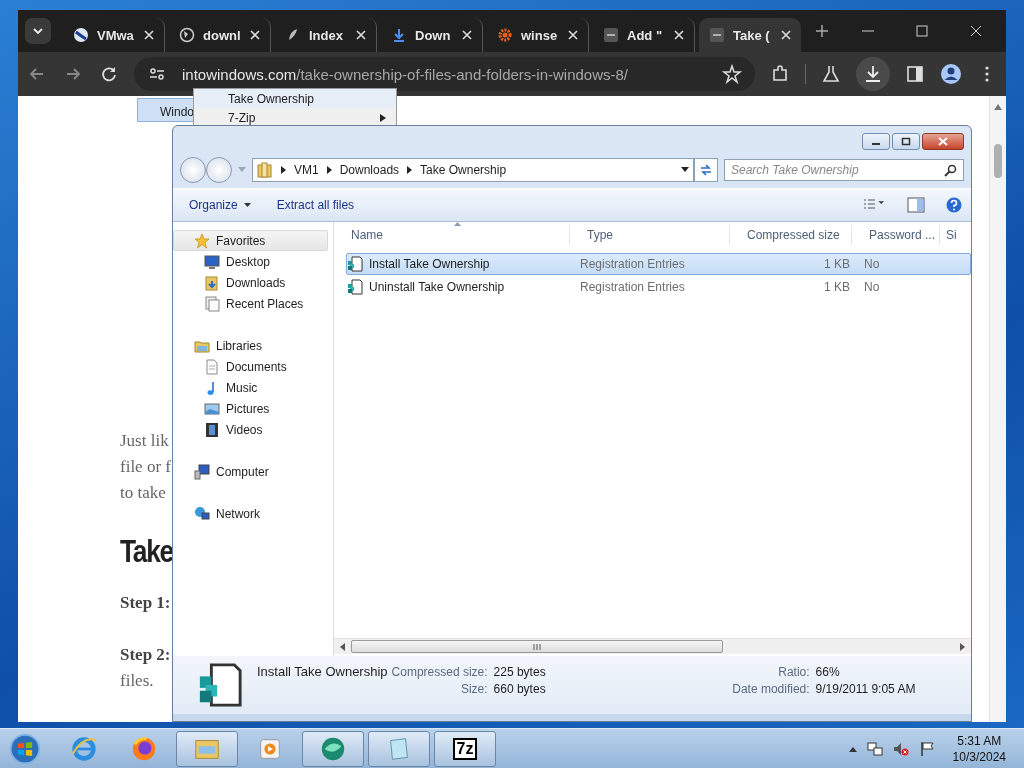  What do you see at coordinates (250, 387) in the screenshot?
I see `nav-item: Music` at bounding box center [250, 387].